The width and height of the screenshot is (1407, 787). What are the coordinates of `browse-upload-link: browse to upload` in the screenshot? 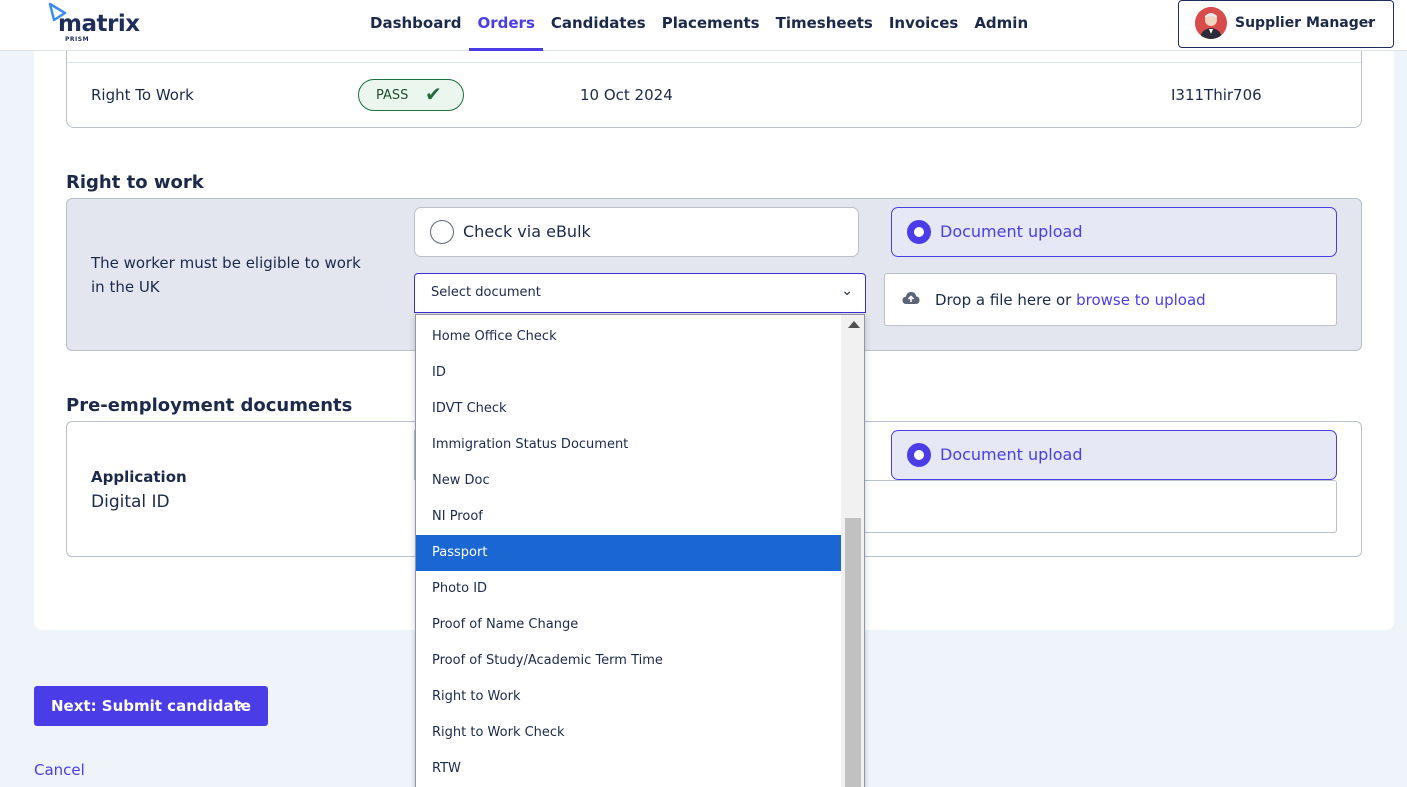 It's located at (1141, 300).